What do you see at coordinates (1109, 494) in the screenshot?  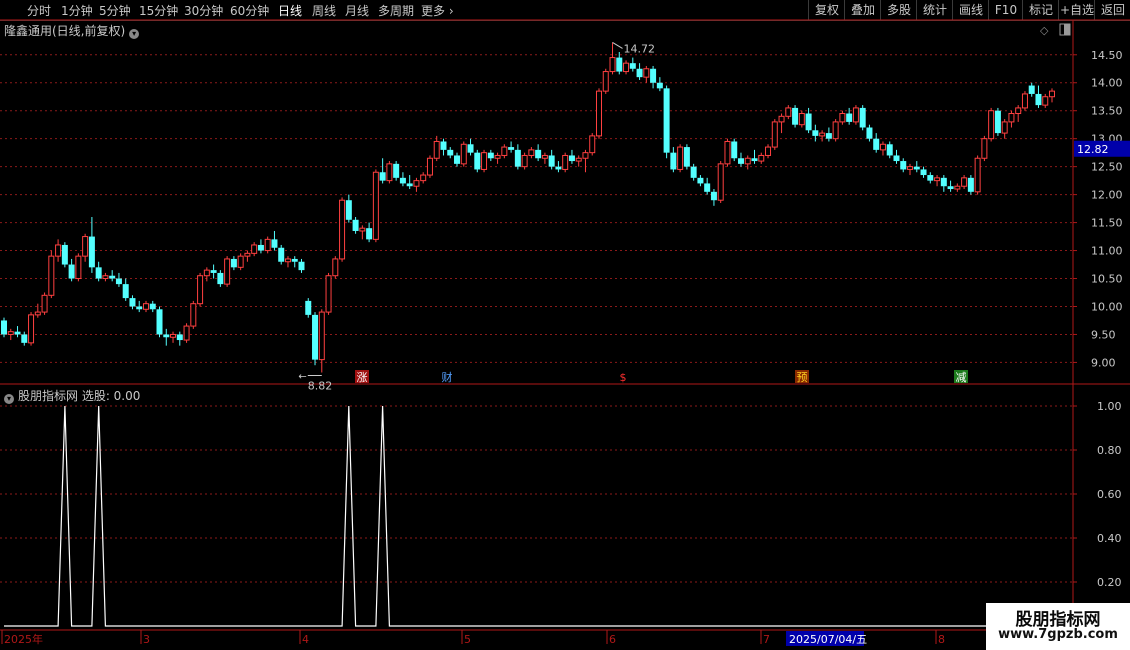 I see `indicator-axis-label: 0.60` at bounding box center [1109, 494].